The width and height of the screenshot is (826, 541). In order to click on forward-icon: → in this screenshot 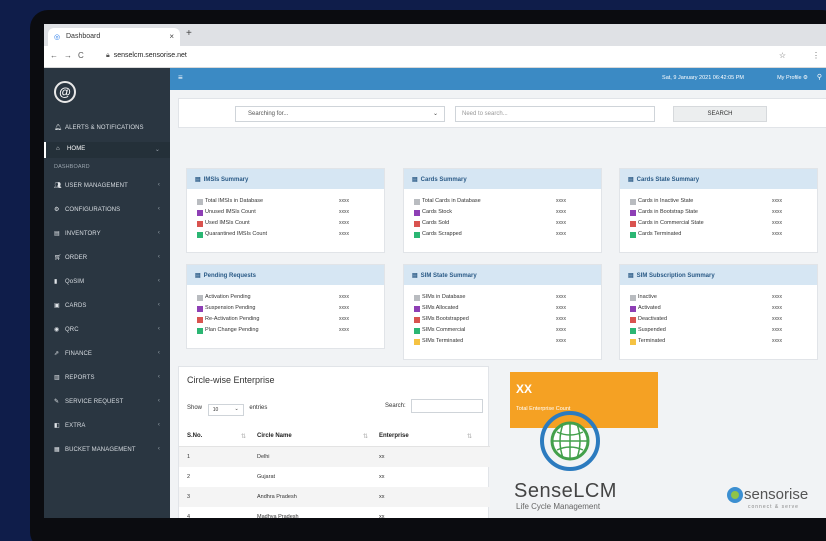, I will do `click(68, 55)`.